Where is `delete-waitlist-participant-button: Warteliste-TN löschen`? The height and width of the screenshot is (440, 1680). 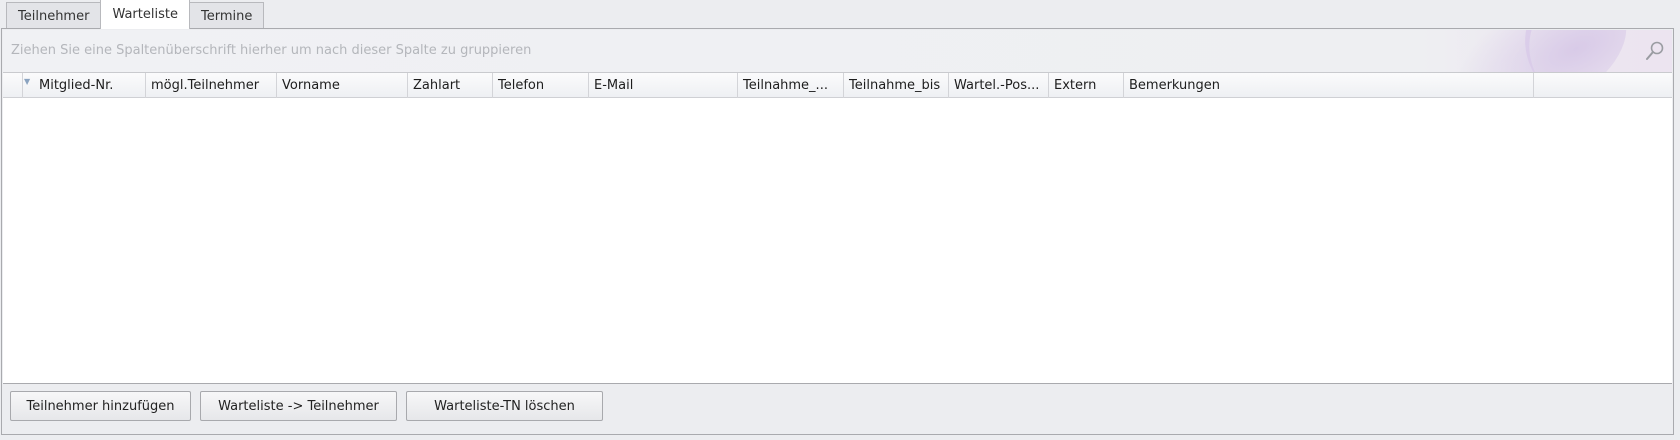 delete-waitlist-participant-button: Warteliste-TN löschen is located at coordinates (504, 406).